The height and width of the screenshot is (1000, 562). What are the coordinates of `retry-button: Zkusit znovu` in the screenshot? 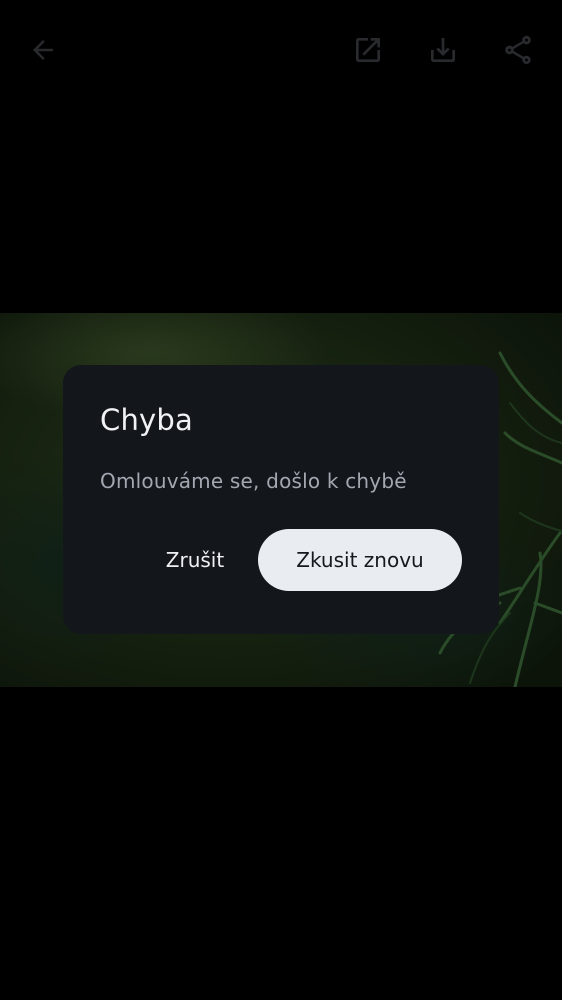 It's located at (360, 560).